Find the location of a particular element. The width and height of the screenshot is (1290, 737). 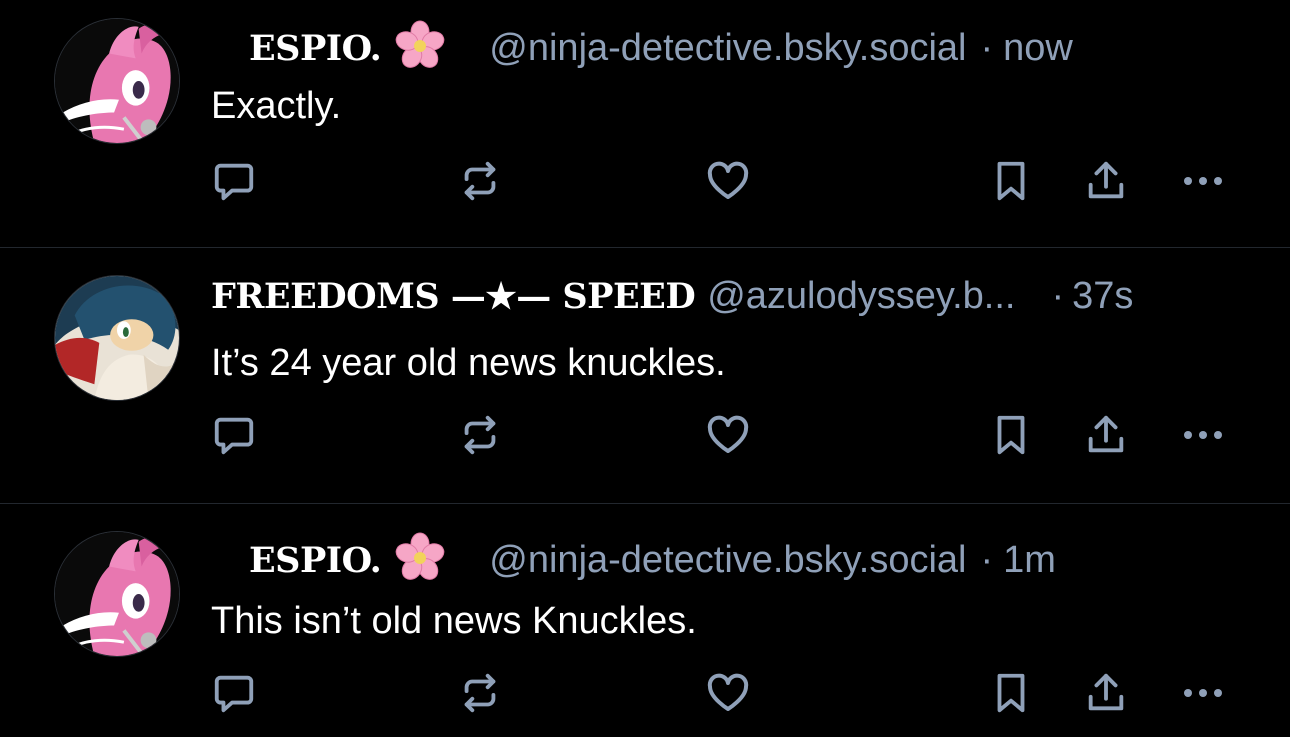

blue-hedgehog-avatar-image is located at coordinates (117, 338).